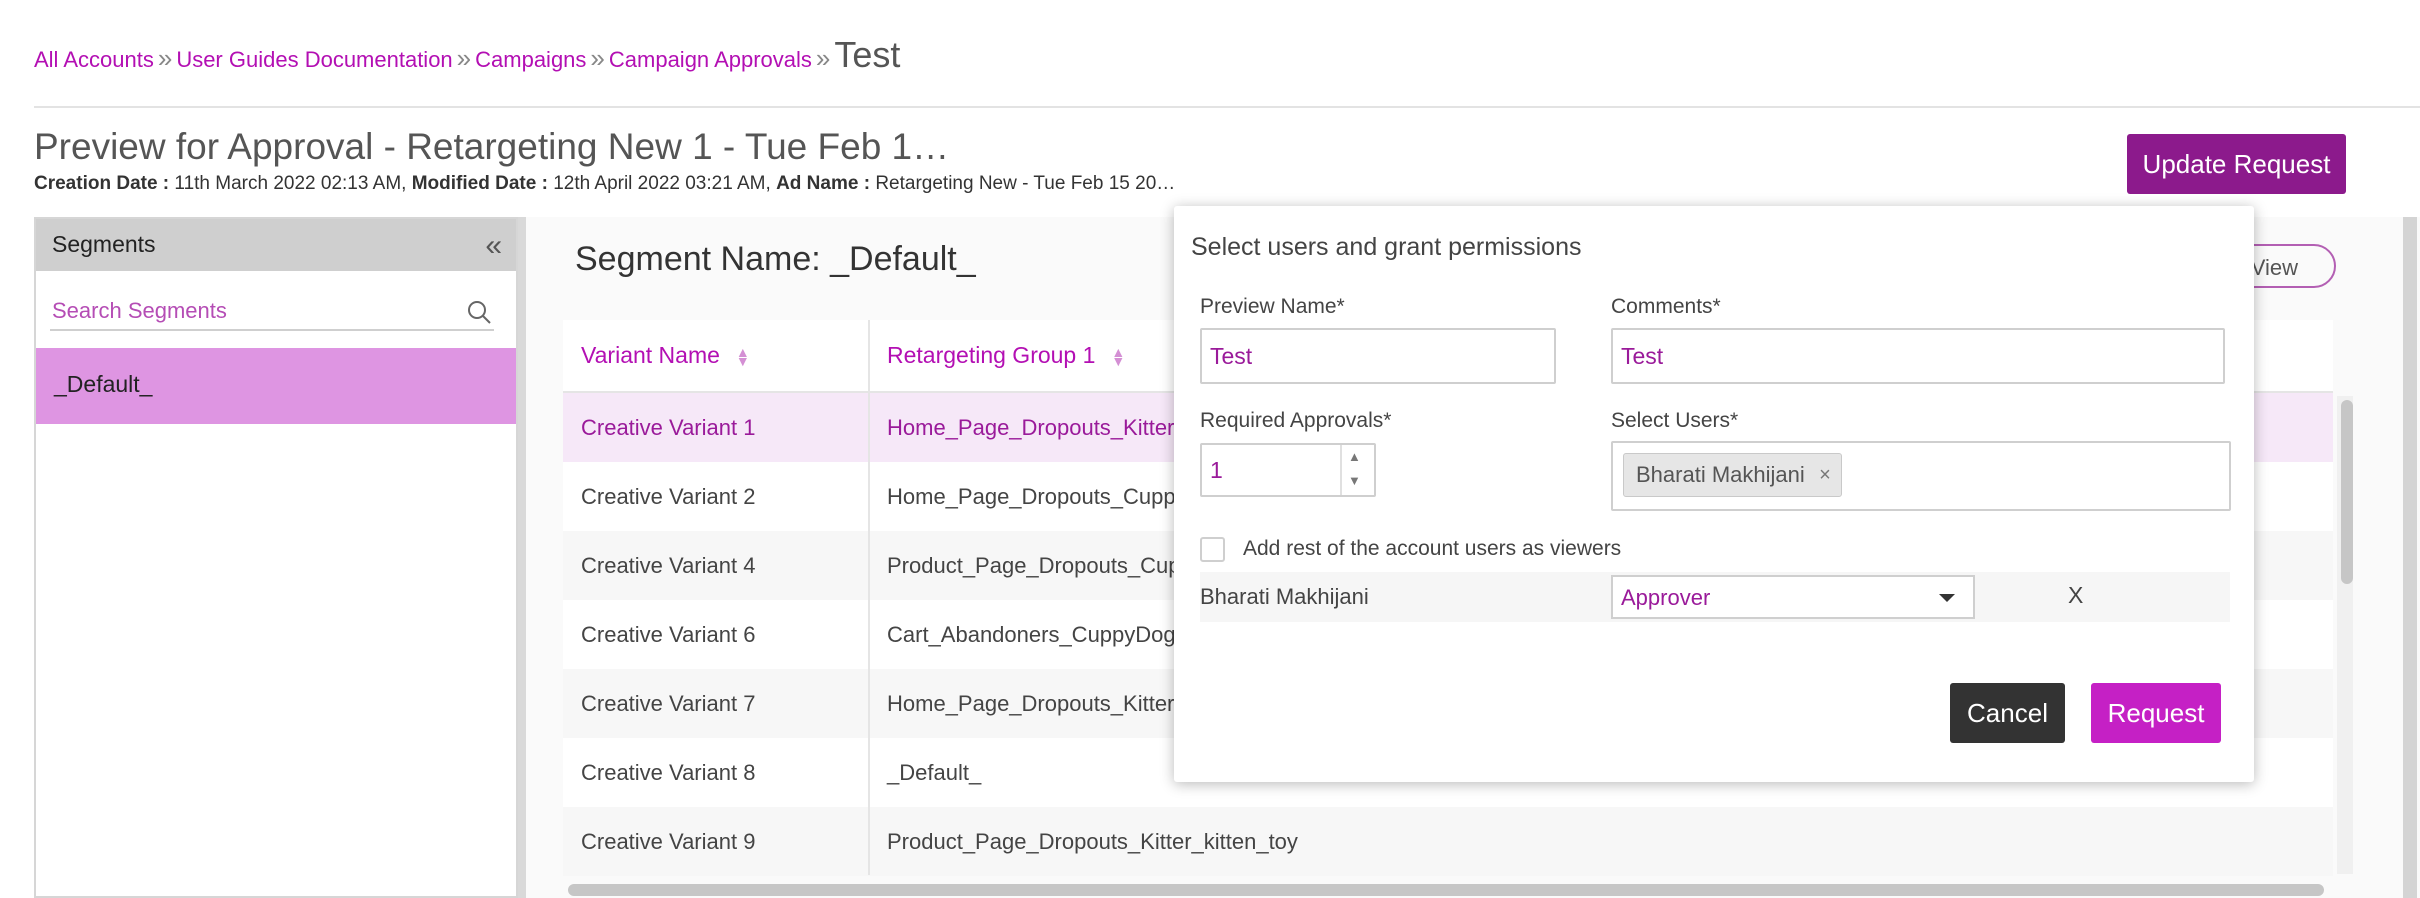  I want to click on segment-name-heading: Segment Name: _Default_, so click(775, 259).